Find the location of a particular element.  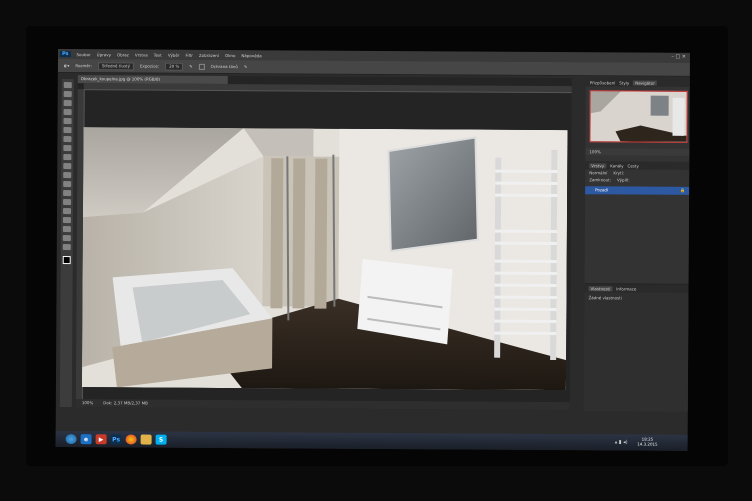

tab-layers: Vrstvy is located at coordinates (598, 165).